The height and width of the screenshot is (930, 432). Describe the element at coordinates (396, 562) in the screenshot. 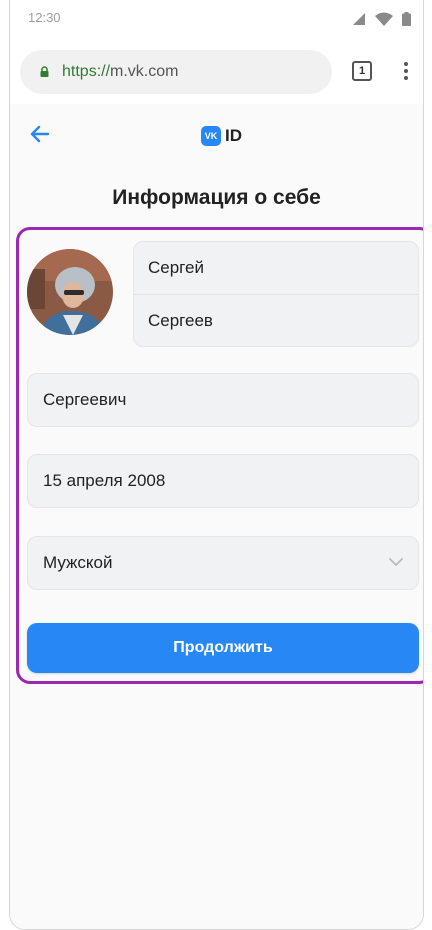

I see `chevron-down-icon` at that location.